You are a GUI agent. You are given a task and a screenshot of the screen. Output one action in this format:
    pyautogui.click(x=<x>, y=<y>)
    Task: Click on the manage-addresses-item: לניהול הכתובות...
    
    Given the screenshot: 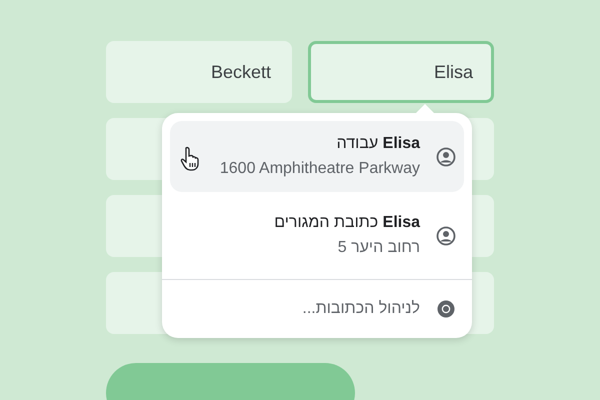 What is the action you would take?
    pyautogui.click(x=317, y=309)
    